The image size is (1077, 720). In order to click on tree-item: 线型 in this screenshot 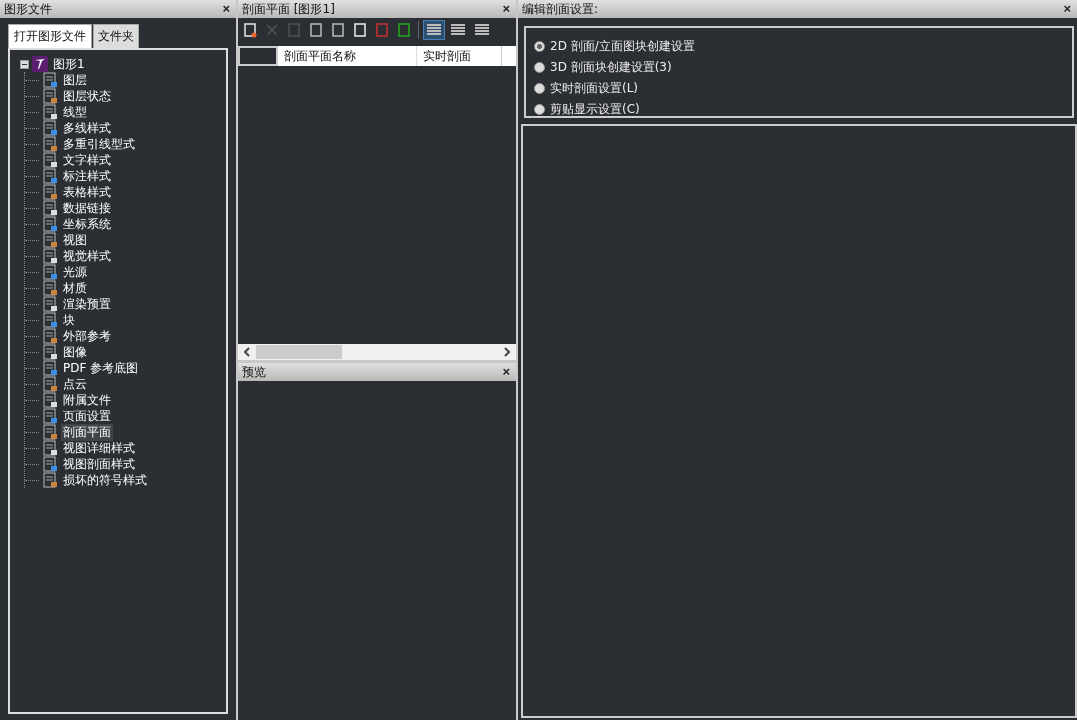, I will do `click(75, 112)`.